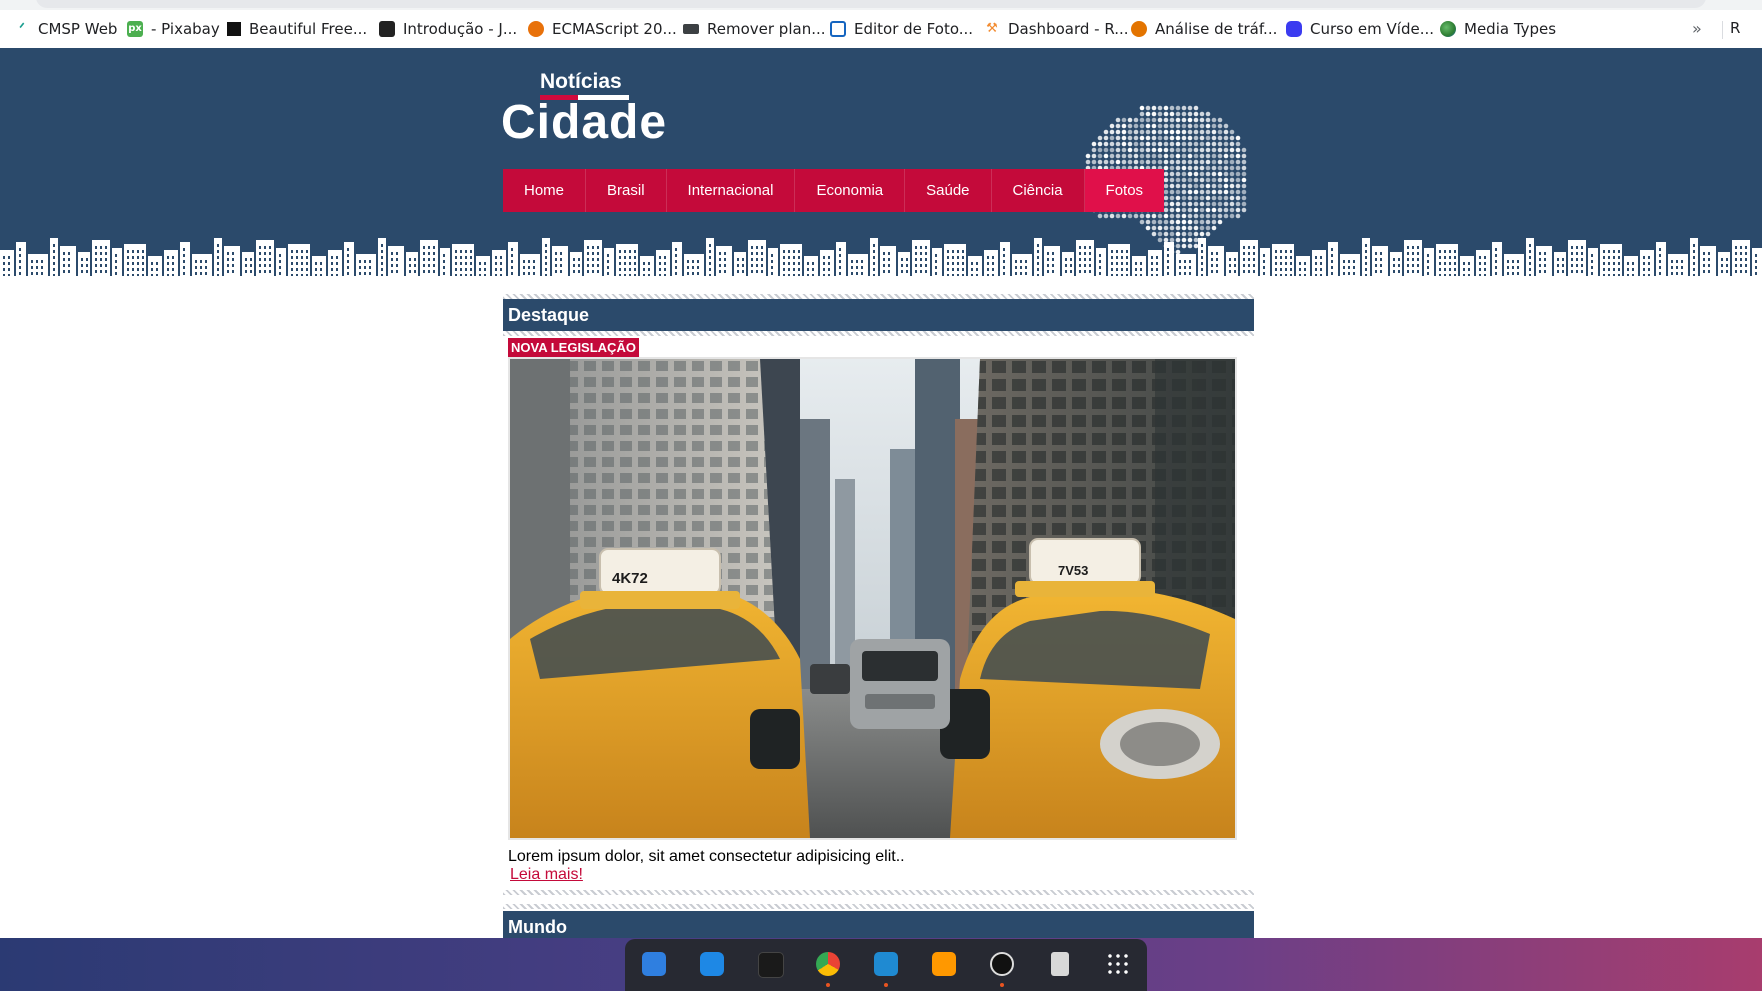 The width and height of the screenshot is (1762, 991). I want to click on github-icon, so click(1002, 964).